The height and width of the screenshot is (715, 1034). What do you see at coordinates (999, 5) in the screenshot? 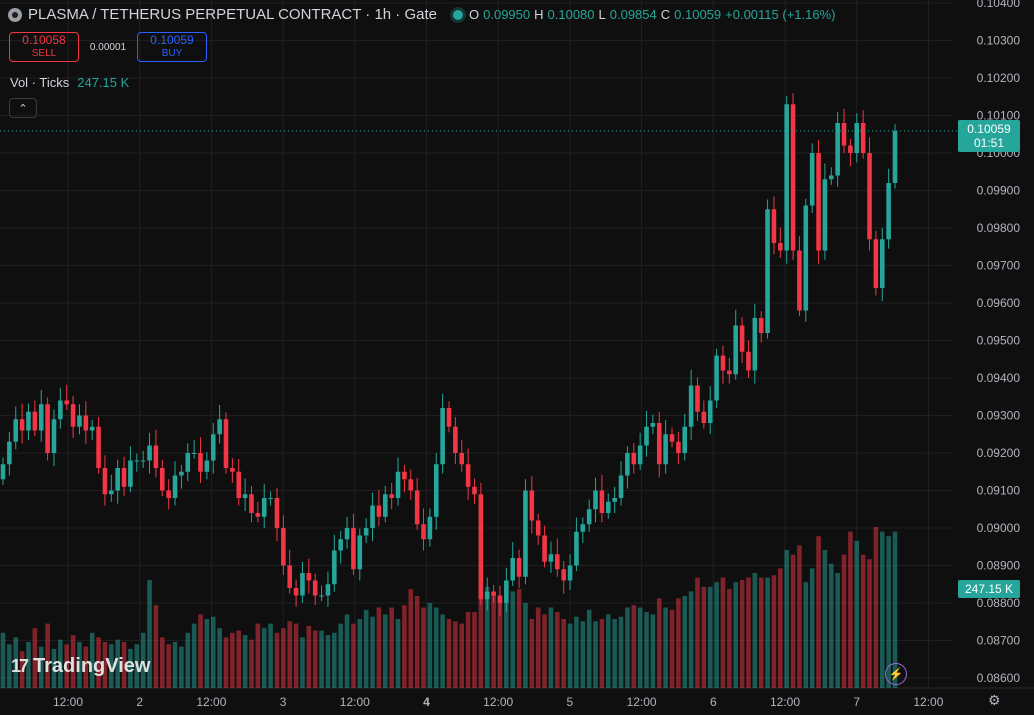
I see `y-tick-label: 0.10400` at bounding box center [999, 5].